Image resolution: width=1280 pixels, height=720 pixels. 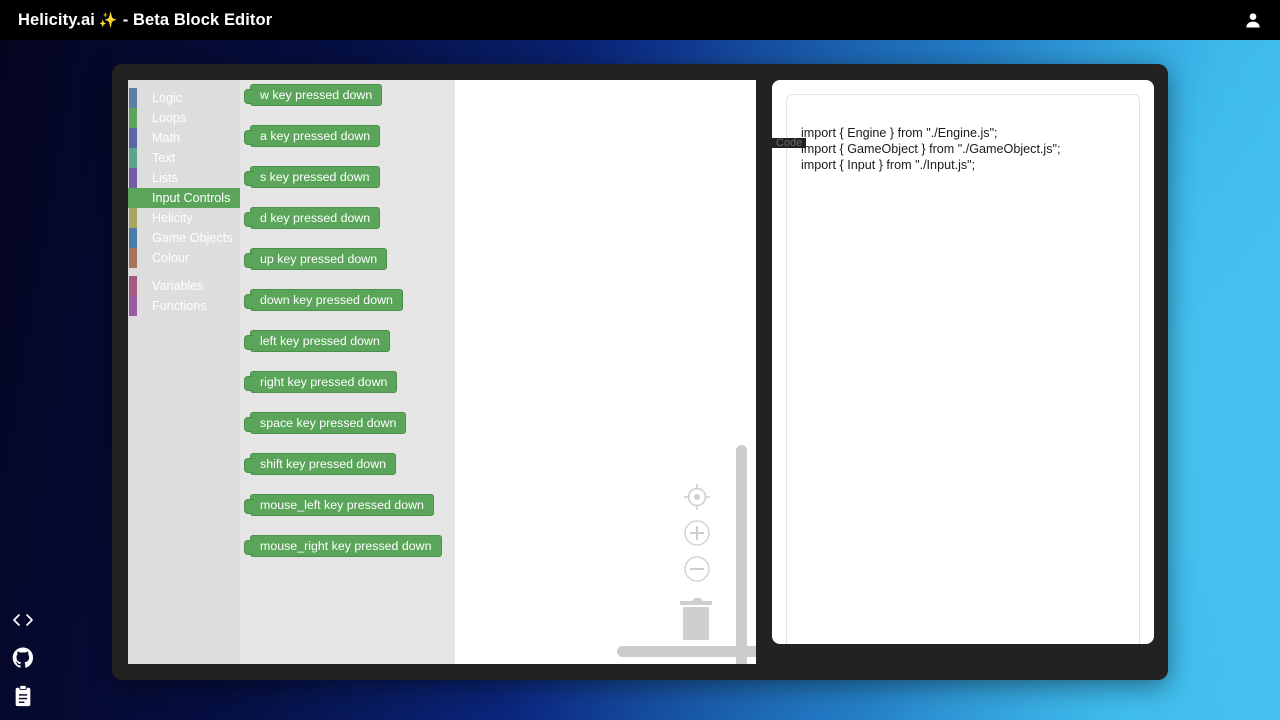 I want to click on flyout-block: mouse_left key pressed down, so click(x=339, y=505).